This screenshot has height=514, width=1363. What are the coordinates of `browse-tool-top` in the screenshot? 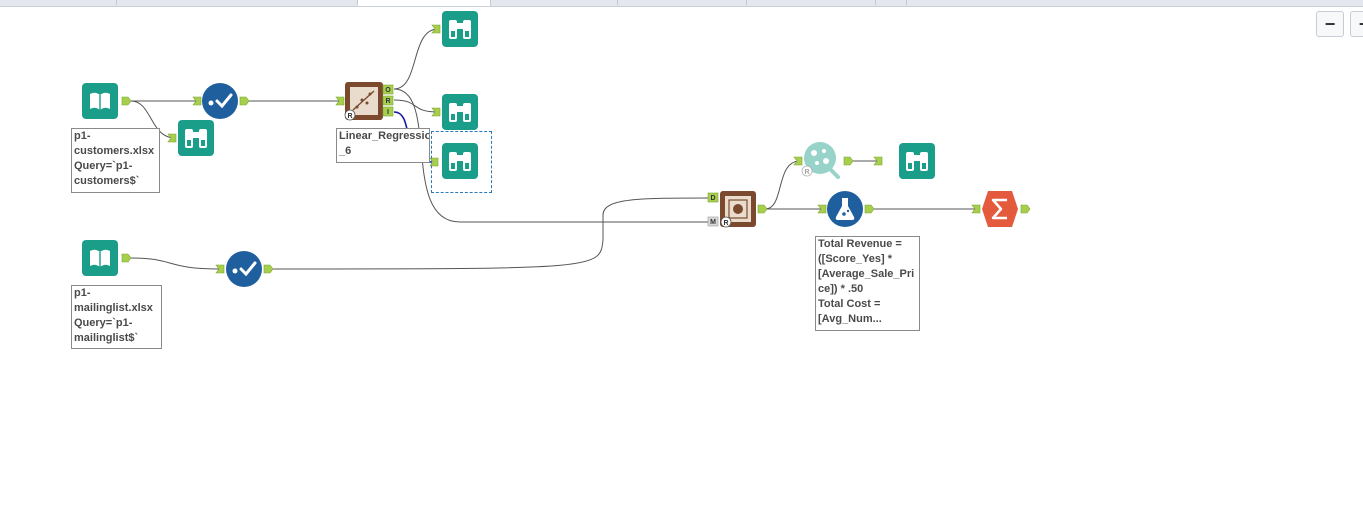 It's located at (460, 29).